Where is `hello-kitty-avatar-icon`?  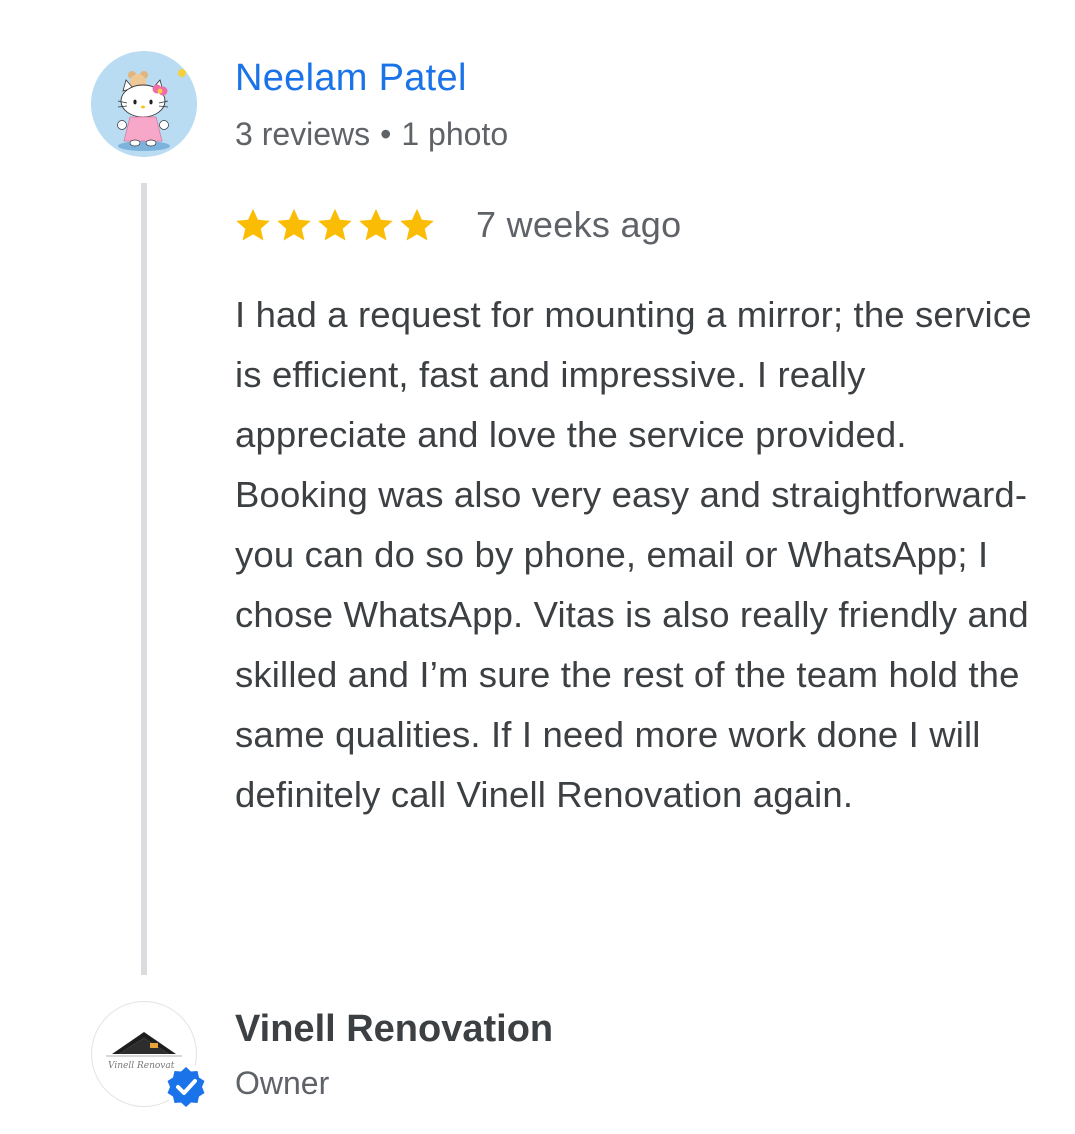 hello-kitty-avatar-icon is located at coordinates (151, 110).